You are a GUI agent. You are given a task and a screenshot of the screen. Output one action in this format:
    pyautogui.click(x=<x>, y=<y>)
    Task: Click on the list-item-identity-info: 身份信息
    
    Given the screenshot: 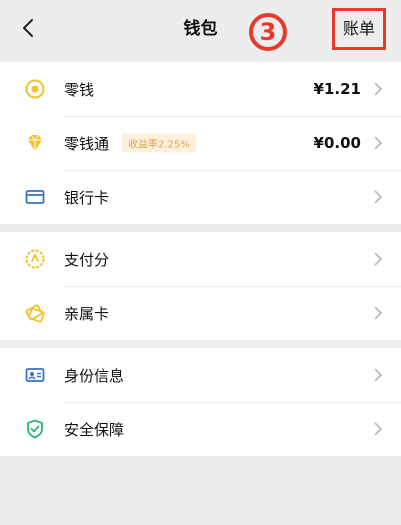 What is the action you would take?
    pyautogui.click(x=200, y=375)
    